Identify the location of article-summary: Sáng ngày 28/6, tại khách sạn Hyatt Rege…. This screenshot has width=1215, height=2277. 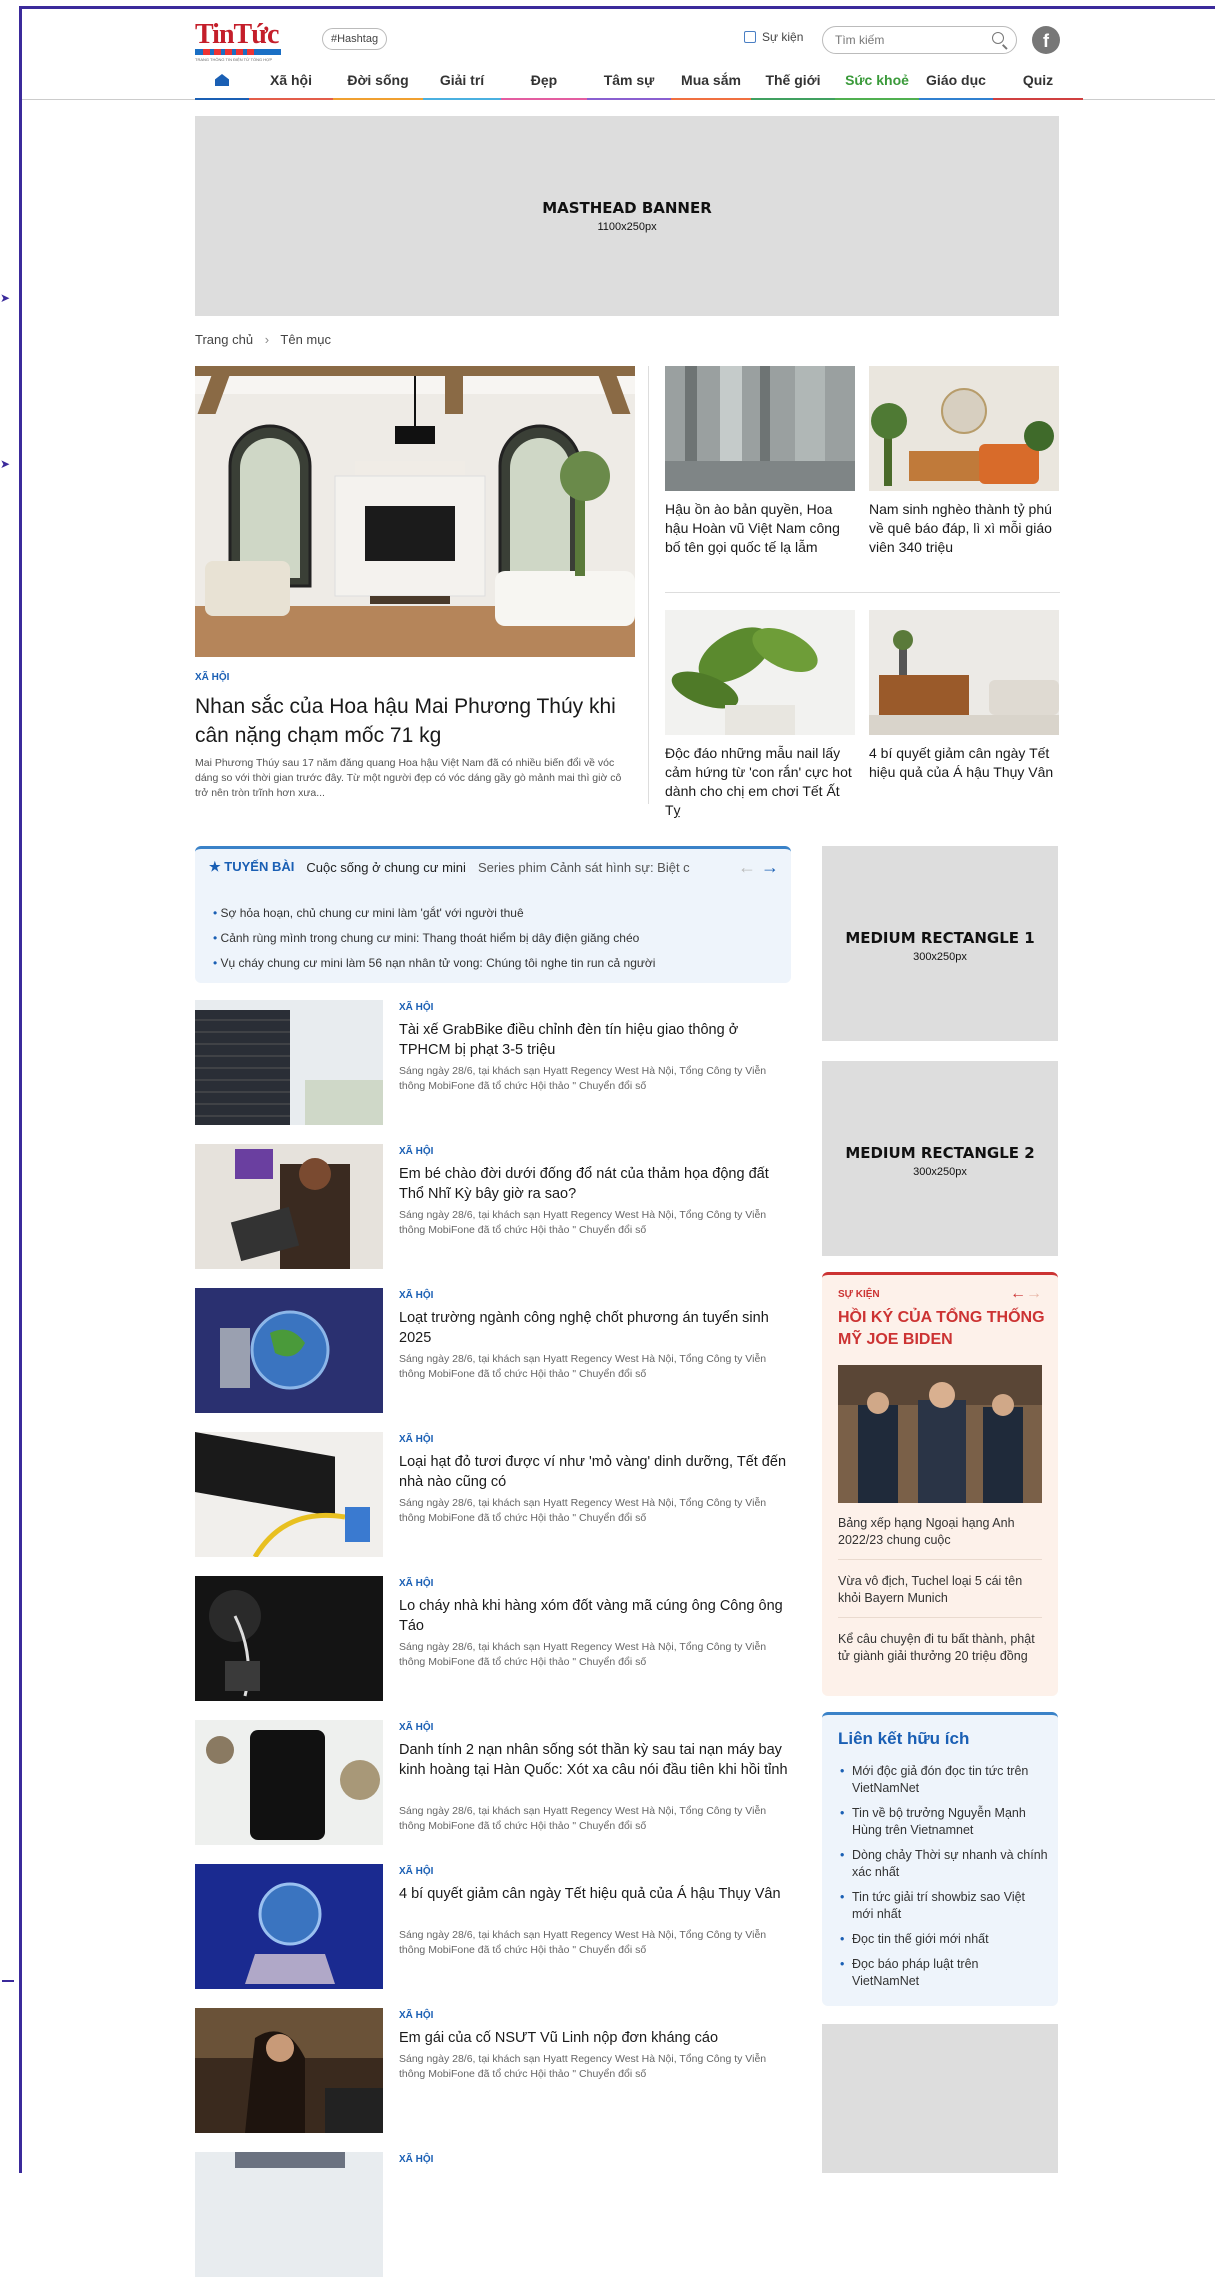
(583, 1654).